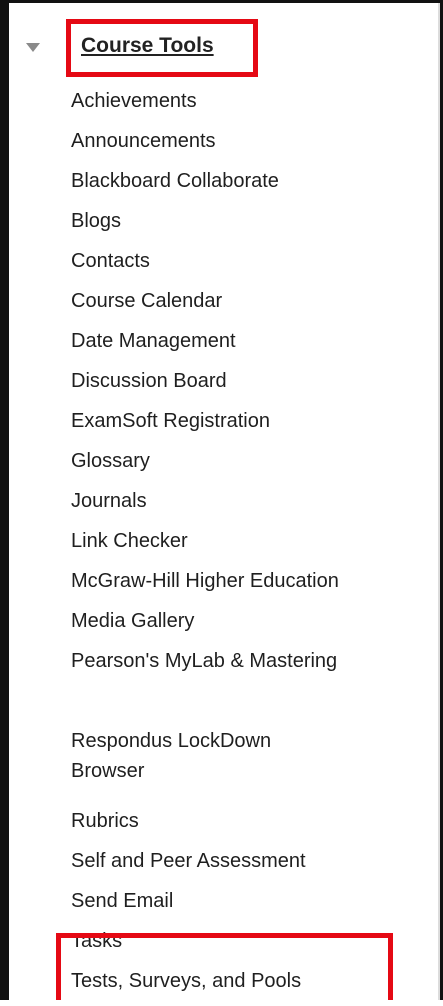  Describe the element at coordinates (206, 106) in the screenshot. I see `menu-item-achievements: Achievements` at that location.